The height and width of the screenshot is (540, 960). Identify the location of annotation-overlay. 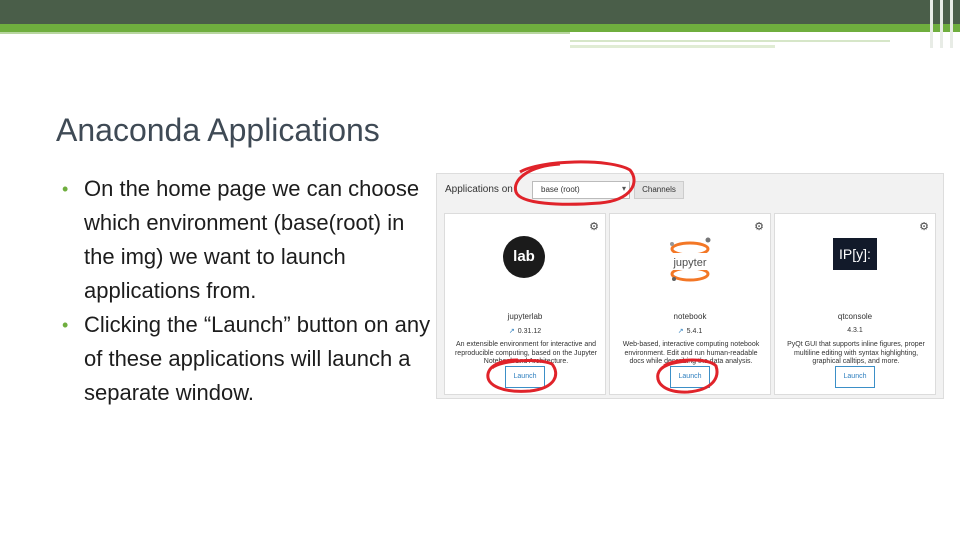
(602, 277).